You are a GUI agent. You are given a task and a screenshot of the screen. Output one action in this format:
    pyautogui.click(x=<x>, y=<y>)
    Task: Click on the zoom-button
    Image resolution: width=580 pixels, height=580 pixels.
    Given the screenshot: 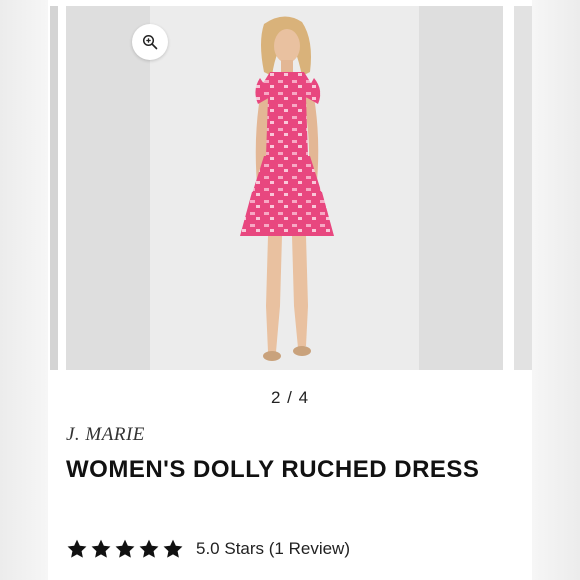 What is the action you would take?
    pyautogui.click(x=150, y=42)
    